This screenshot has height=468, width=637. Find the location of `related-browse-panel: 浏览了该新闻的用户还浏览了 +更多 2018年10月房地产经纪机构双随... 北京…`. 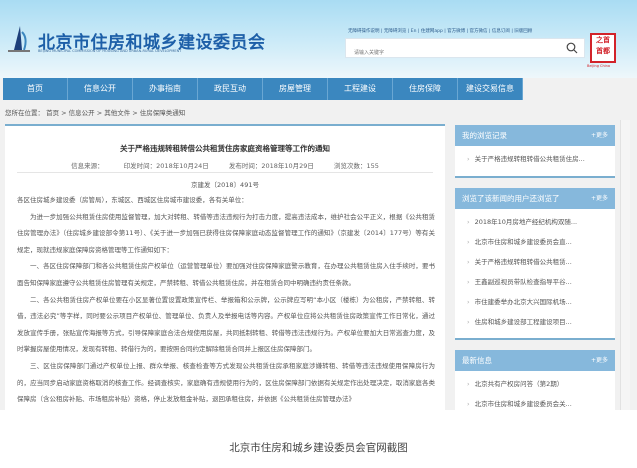

related-browse-panel: 浏览了该新闻的用户还浏览了 +更多 2018年10月房地产经纪机构双随... 北京… is located at coordinates (535, 264).